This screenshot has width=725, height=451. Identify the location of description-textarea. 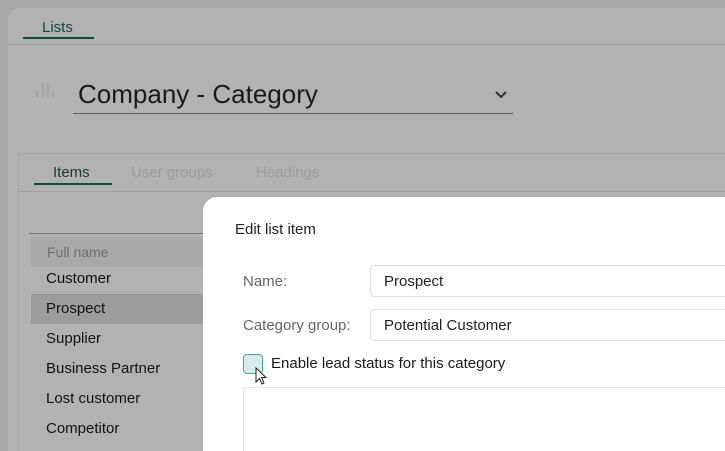
(484, 419).